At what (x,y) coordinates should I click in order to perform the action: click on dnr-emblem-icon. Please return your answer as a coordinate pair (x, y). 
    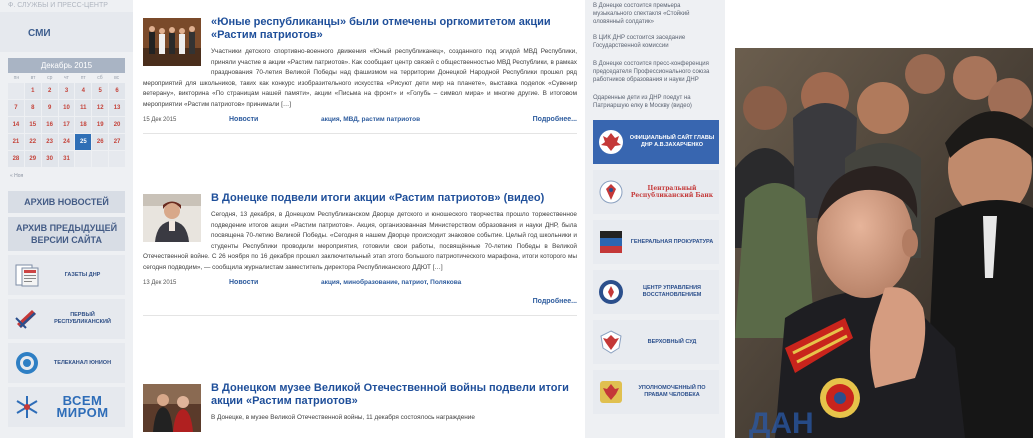
    Looking at the image, I should click on (611, 142).